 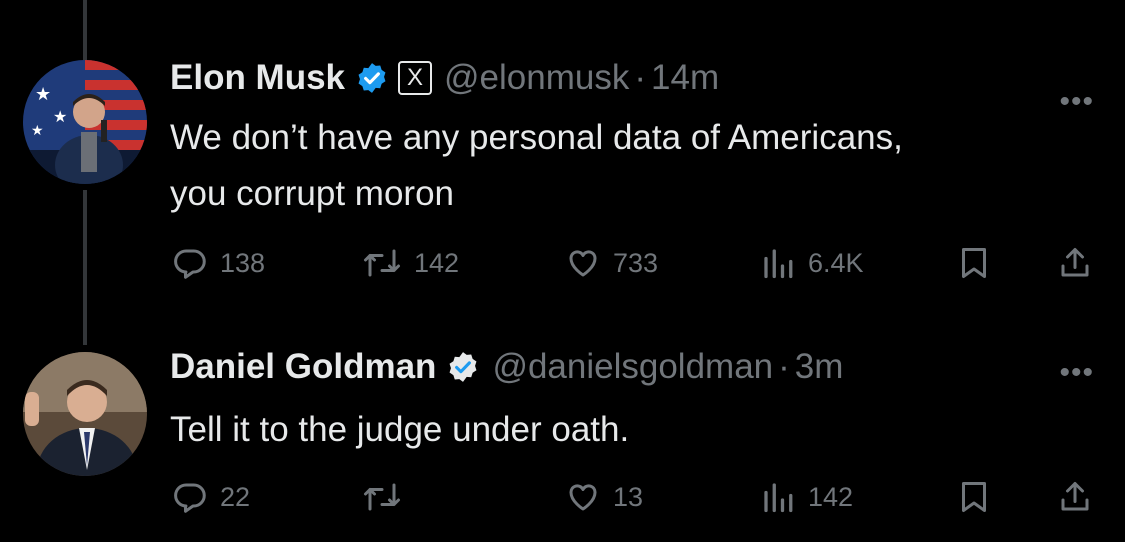 I want to click on tweet-text: Tell it to the judge under oath., so click(x=635, y=430).